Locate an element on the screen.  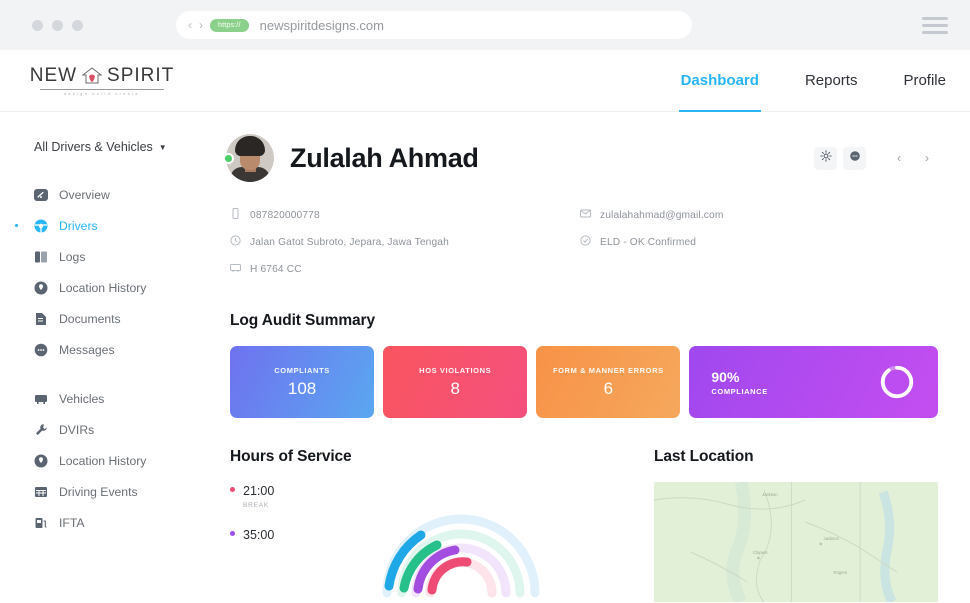
meta-value: 087820000778 is located at coordinates (285, 215).